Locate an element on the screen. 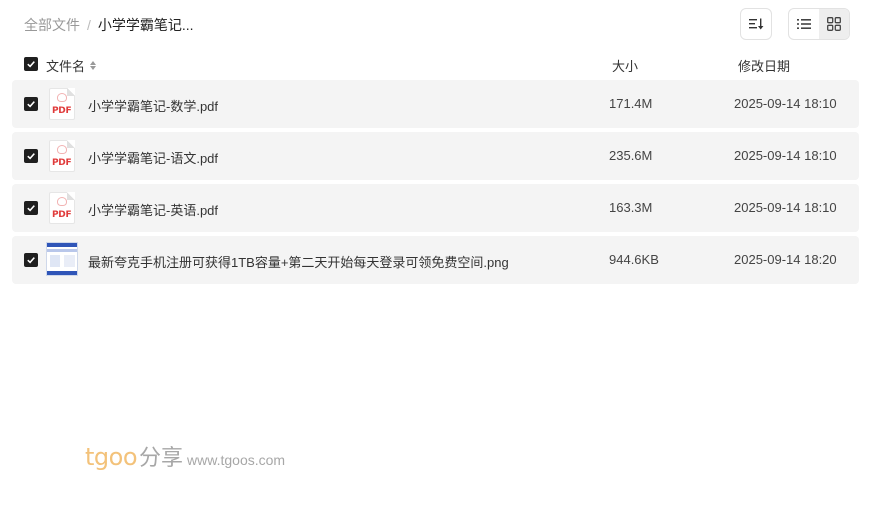 This screenshot has height=514, width=874. sort-button is located at coordinates (756, 24).